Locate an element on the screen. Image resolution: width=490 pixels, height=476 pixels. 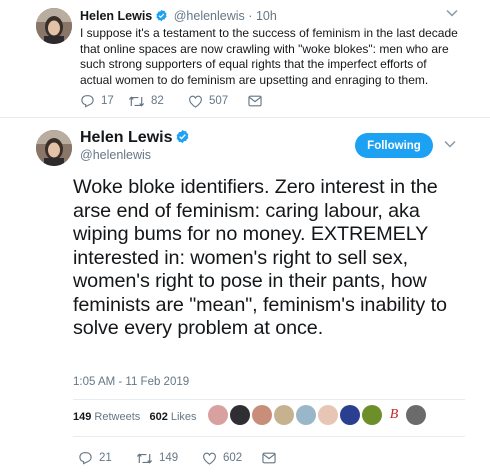
tweet-timestamp: 1:05 AM - 11 Feb 2019 is located at coordinates (131, 382).